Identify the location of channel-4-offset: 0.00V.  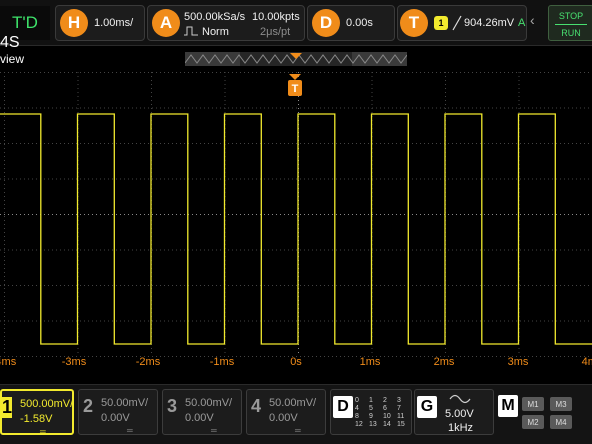
(283, 418).